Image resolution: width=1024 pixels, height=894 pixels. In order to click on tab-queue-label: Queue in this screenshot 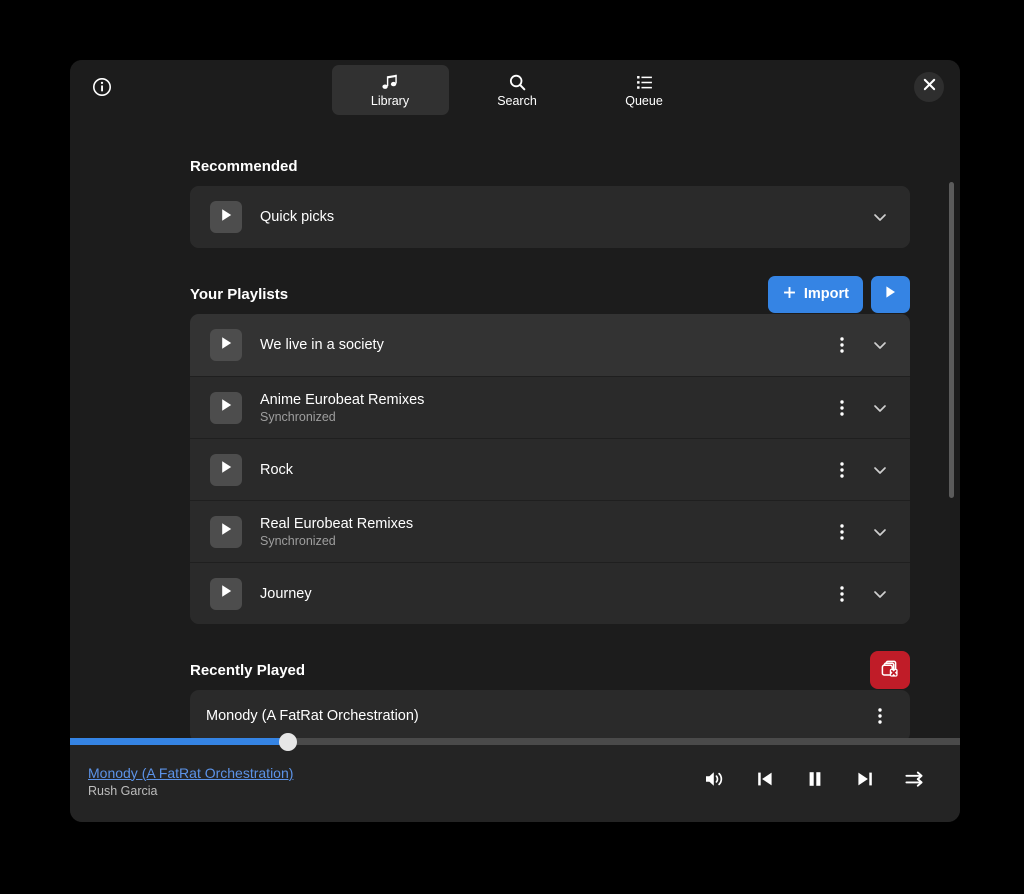, I will do `click(644, 100)`.